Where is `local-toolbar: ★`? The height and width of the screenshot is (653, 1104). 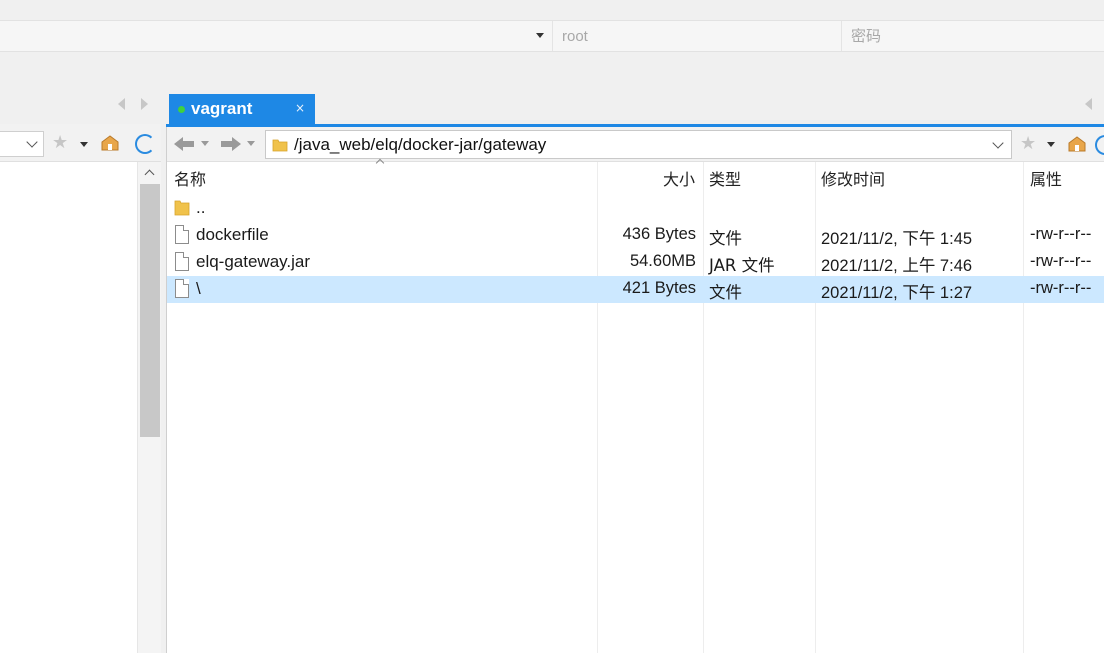
local-toolbar: ★ is located at coordinates (80, 143).